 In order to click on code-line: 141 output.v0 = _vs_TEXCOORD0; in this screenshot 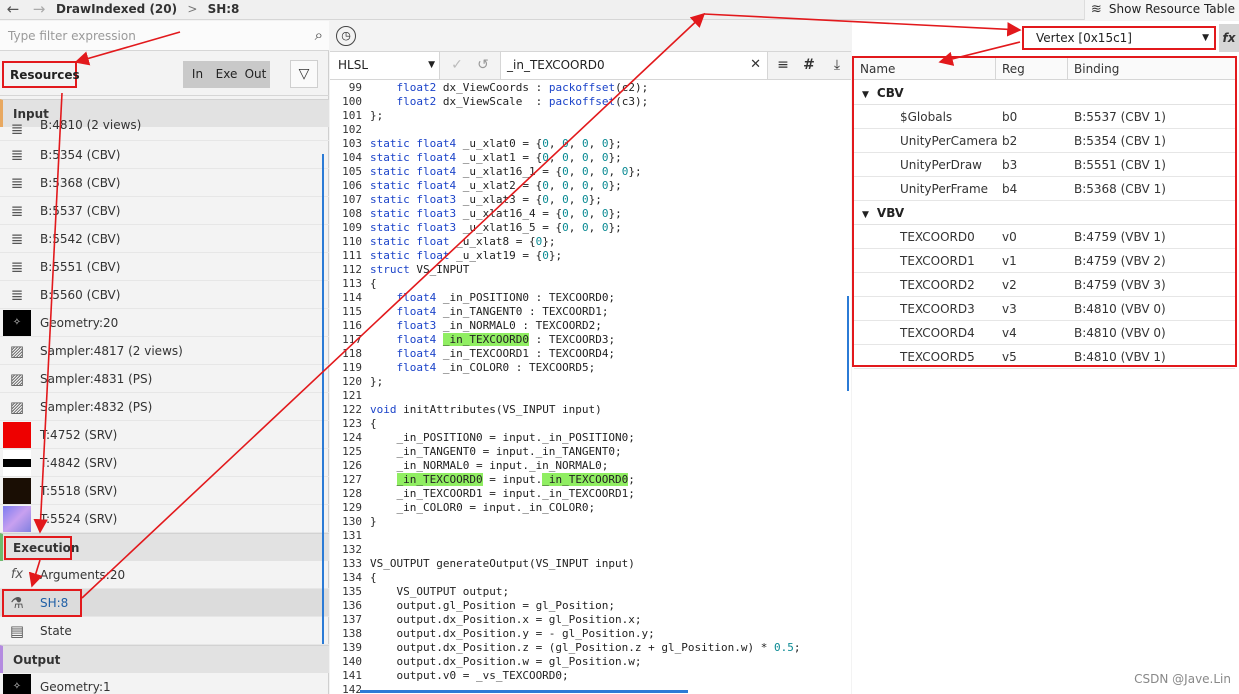, I will do `click(449, 676)`.